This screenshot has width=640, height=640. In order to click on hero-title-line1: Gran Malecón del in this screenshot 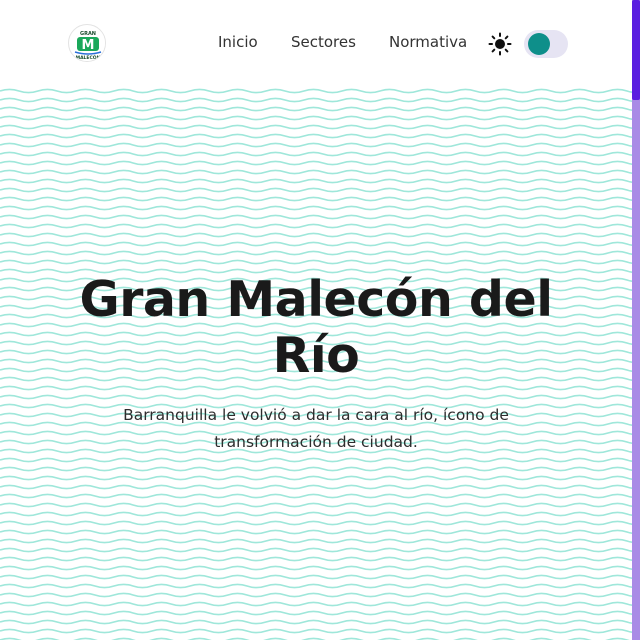, I will do `click(316, 299)`.